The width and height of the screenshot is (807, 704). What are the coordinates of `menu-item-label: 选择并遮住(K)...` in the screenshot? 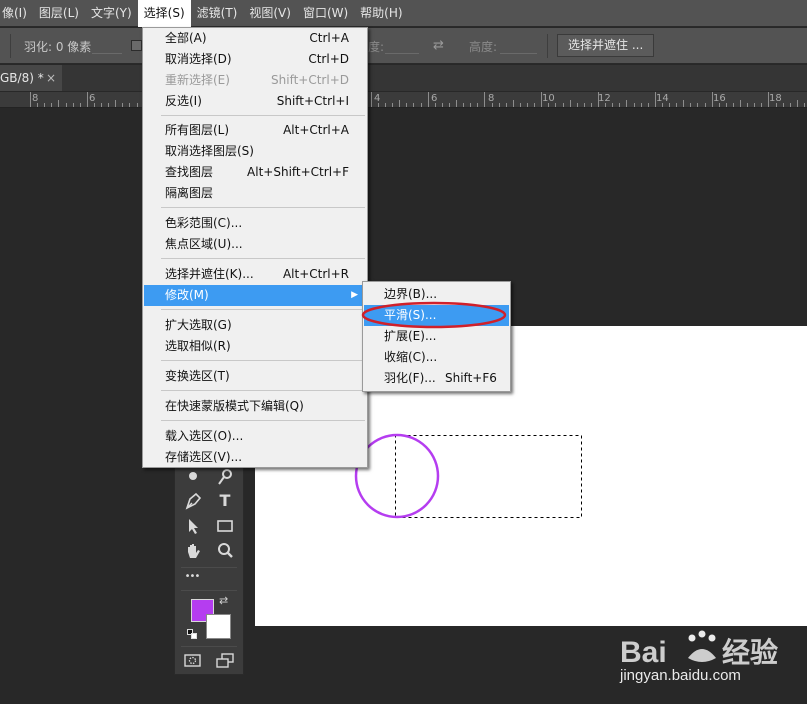 It's located at (209, 274).